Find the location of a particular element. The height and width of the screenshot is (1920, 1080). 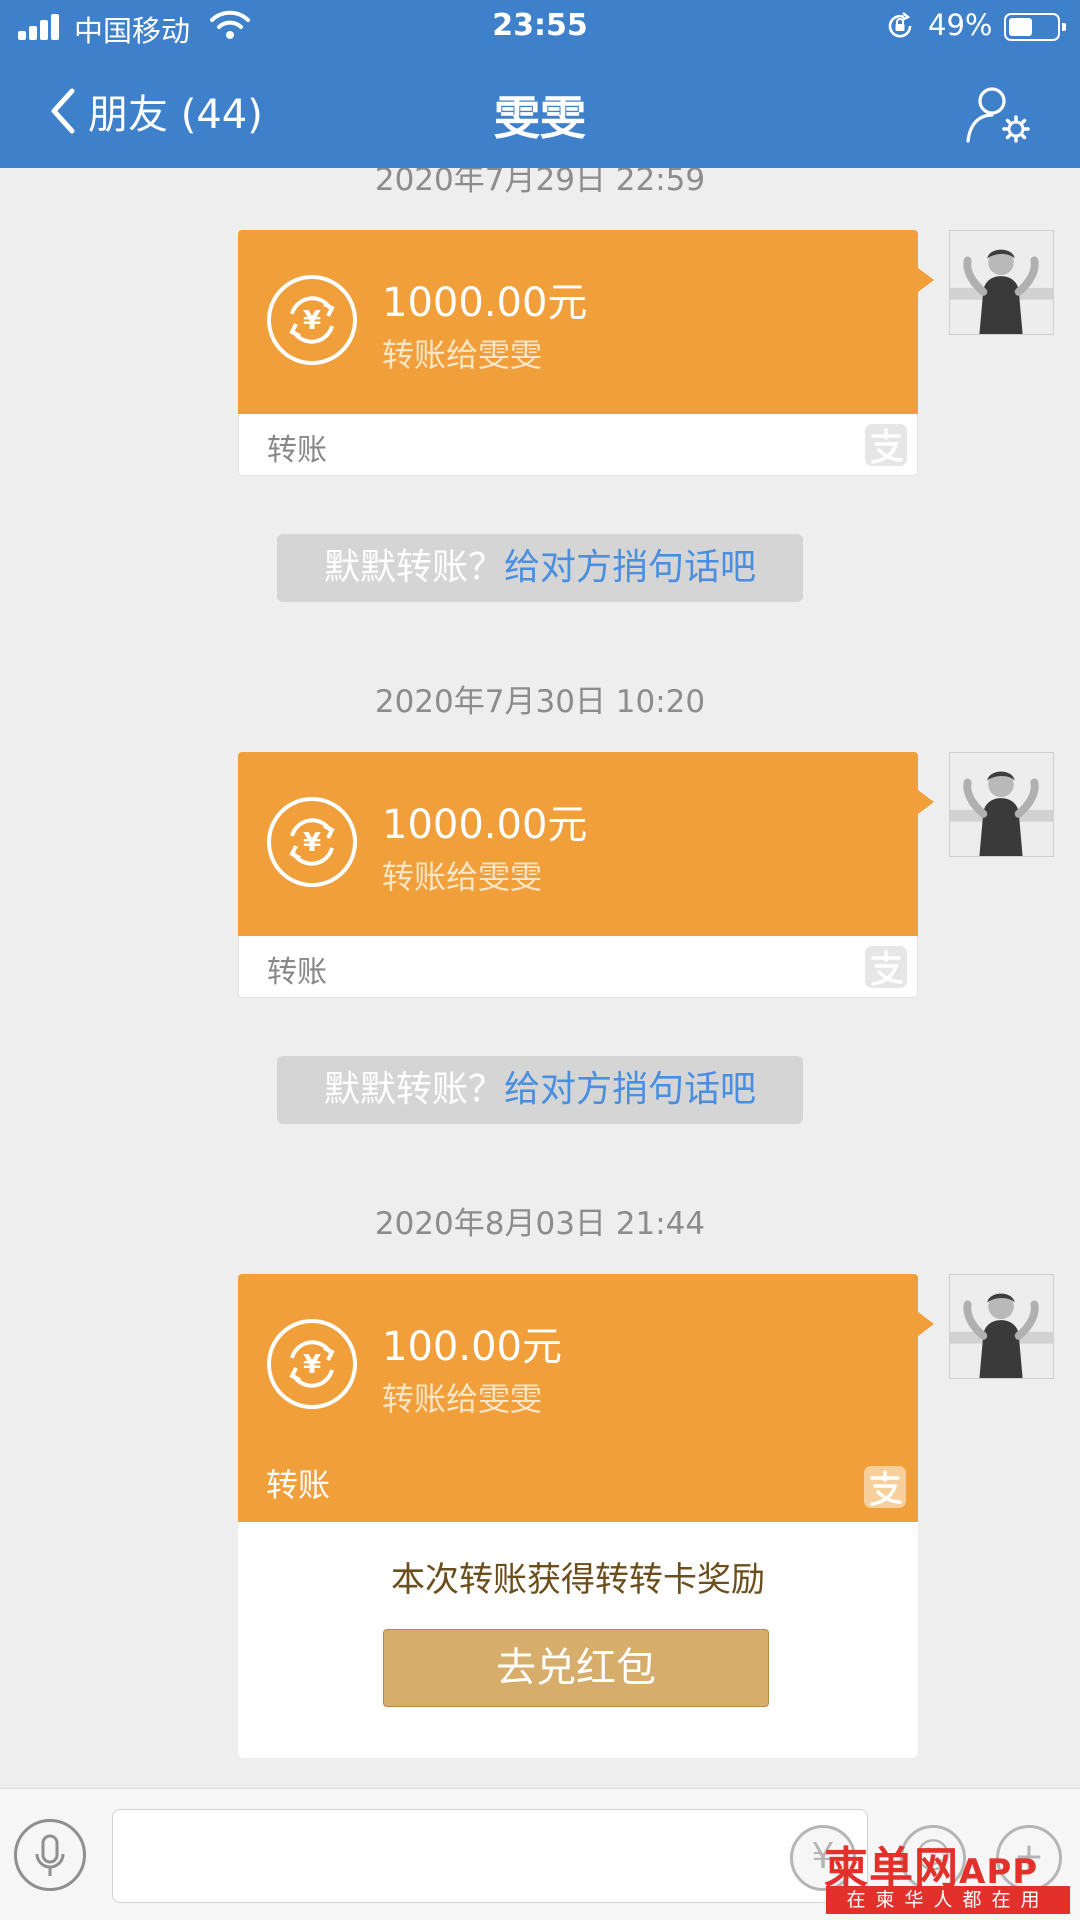

voice-input-button is located at coordinates (50, 1855).